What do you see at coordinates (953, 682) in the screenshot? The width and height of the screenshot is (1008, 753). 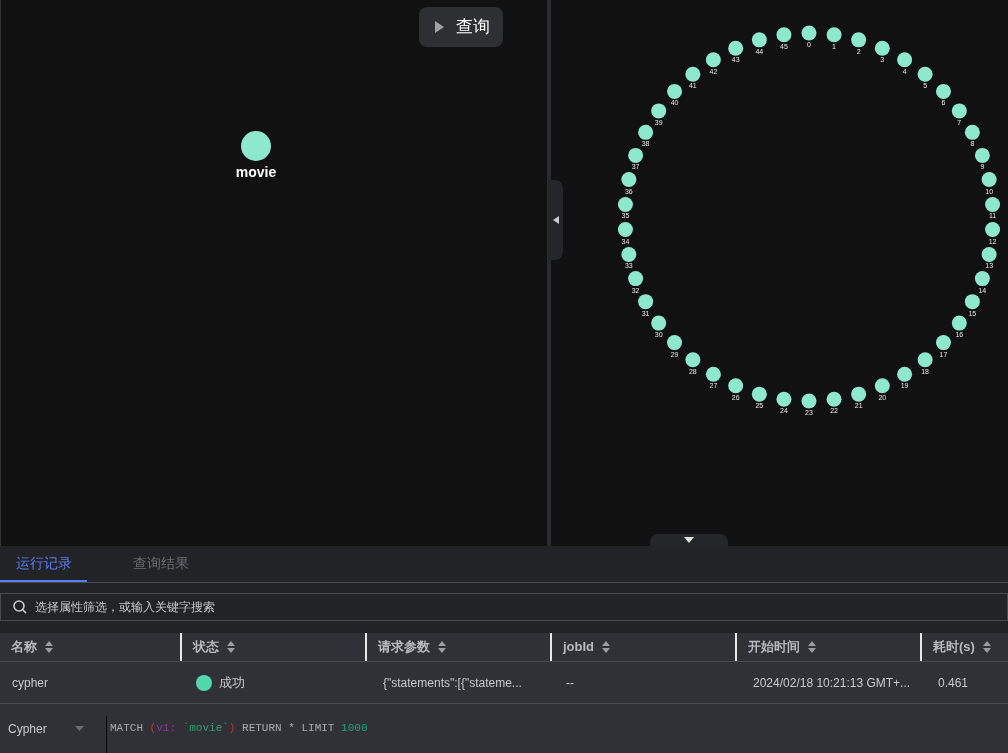 I see `table-cell: 0.461` at bounding box center [953, 682].